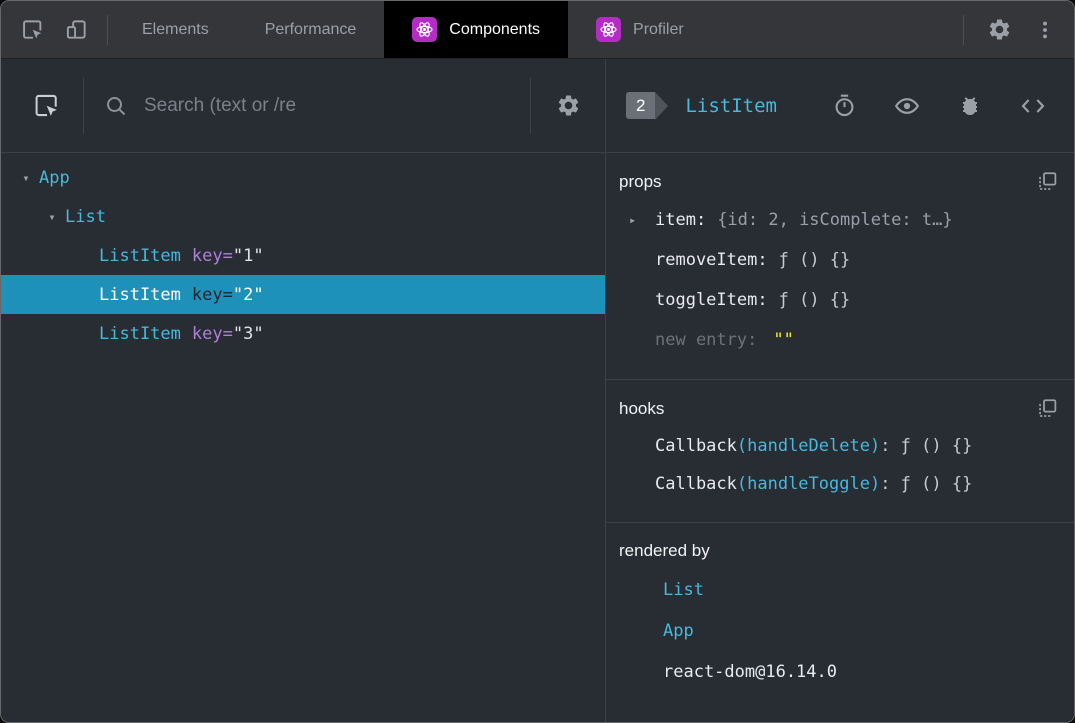 The height and width of the screenshot is (723, 1075). I want to click on hooks-section-header: hooks, so click(838, 408).